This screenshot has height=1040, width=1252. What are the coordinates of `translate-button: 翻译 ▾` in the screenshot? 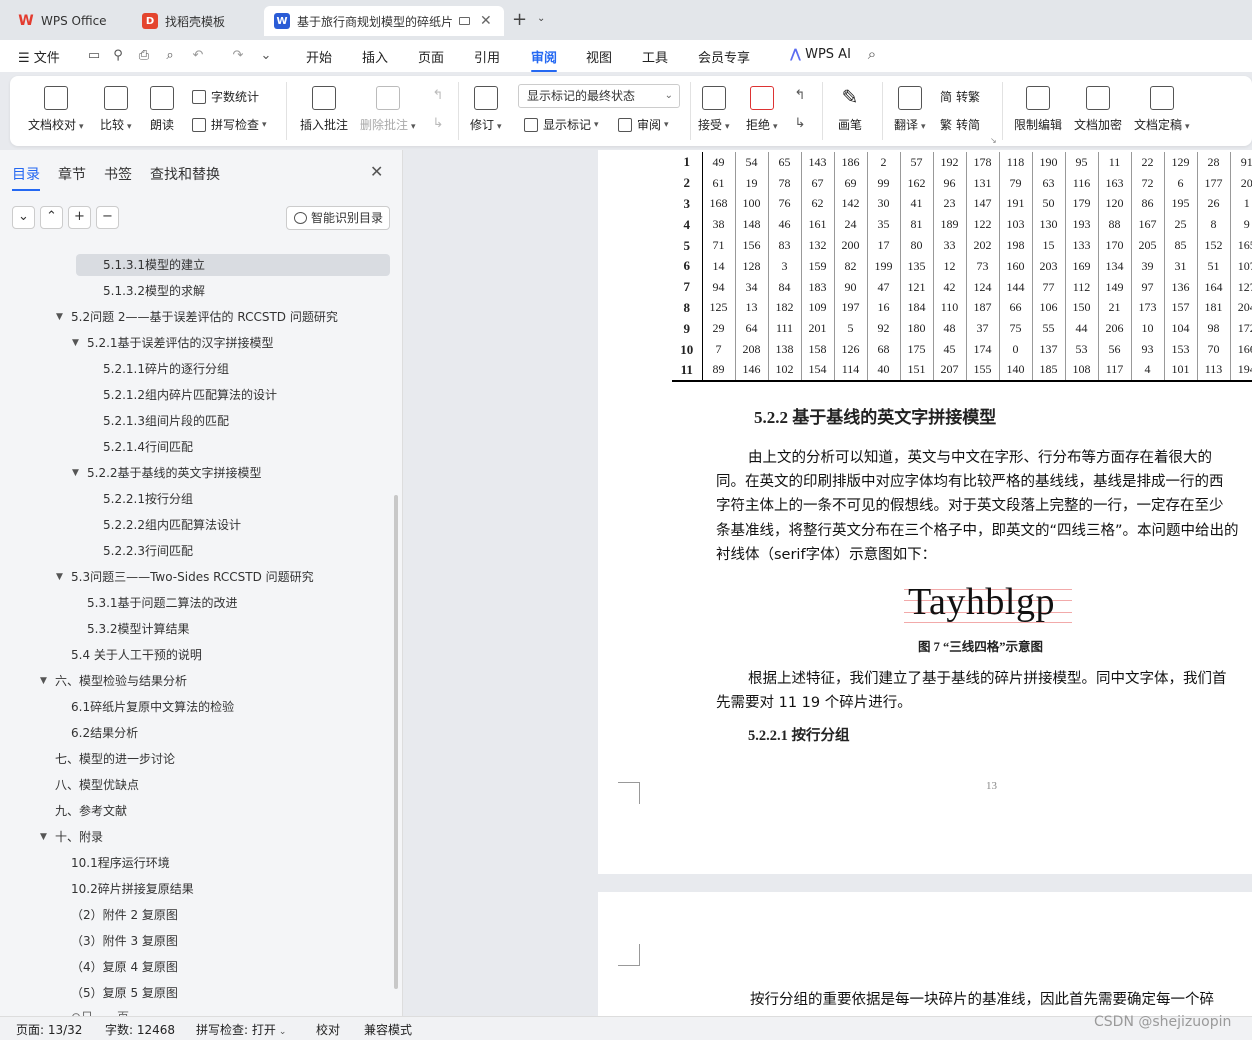 It's located at (910, 109).